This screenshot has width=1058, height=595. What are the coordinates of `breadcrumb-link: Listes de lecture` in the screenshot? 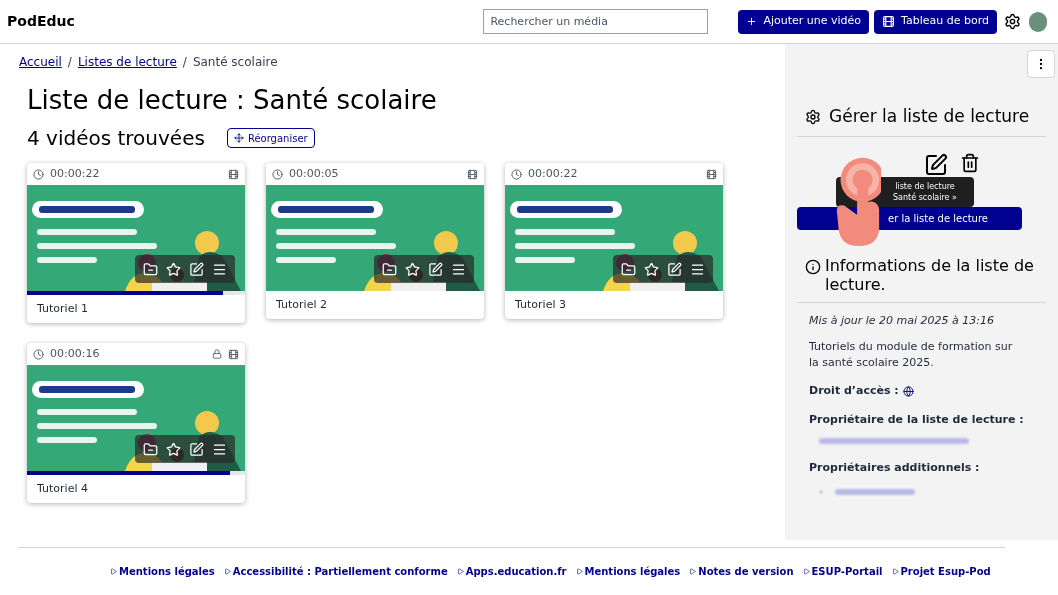 It's located at (127, 62).